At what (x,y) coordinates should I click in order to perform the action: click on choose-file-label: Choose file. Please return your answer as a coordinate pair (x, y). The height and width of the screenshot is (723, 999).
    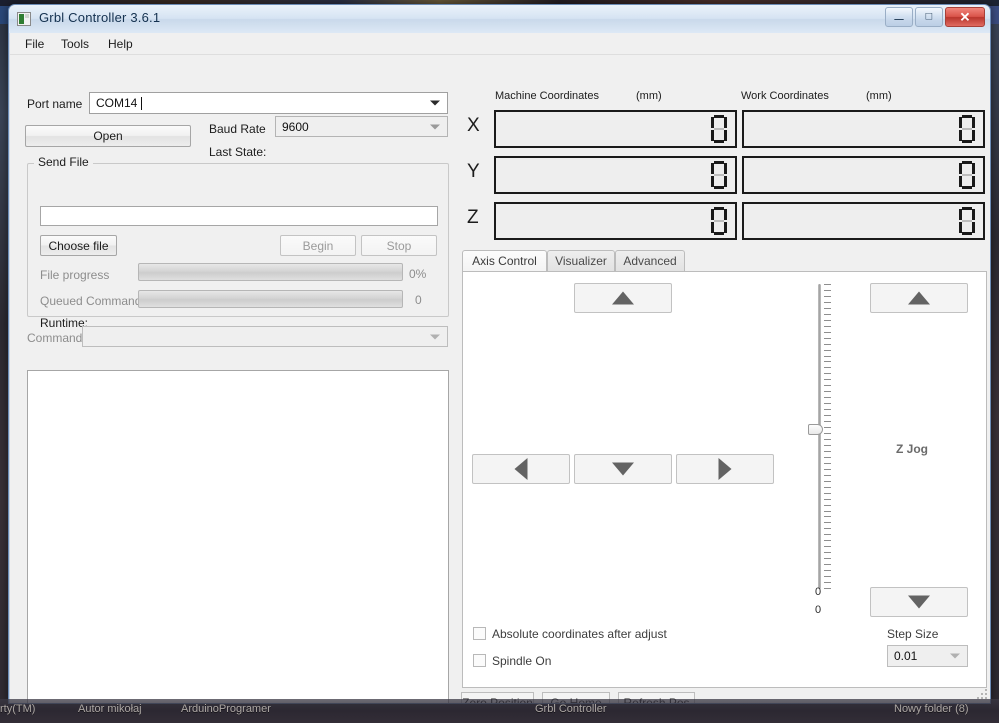
    Looking at the image, I should click on (78, 245).